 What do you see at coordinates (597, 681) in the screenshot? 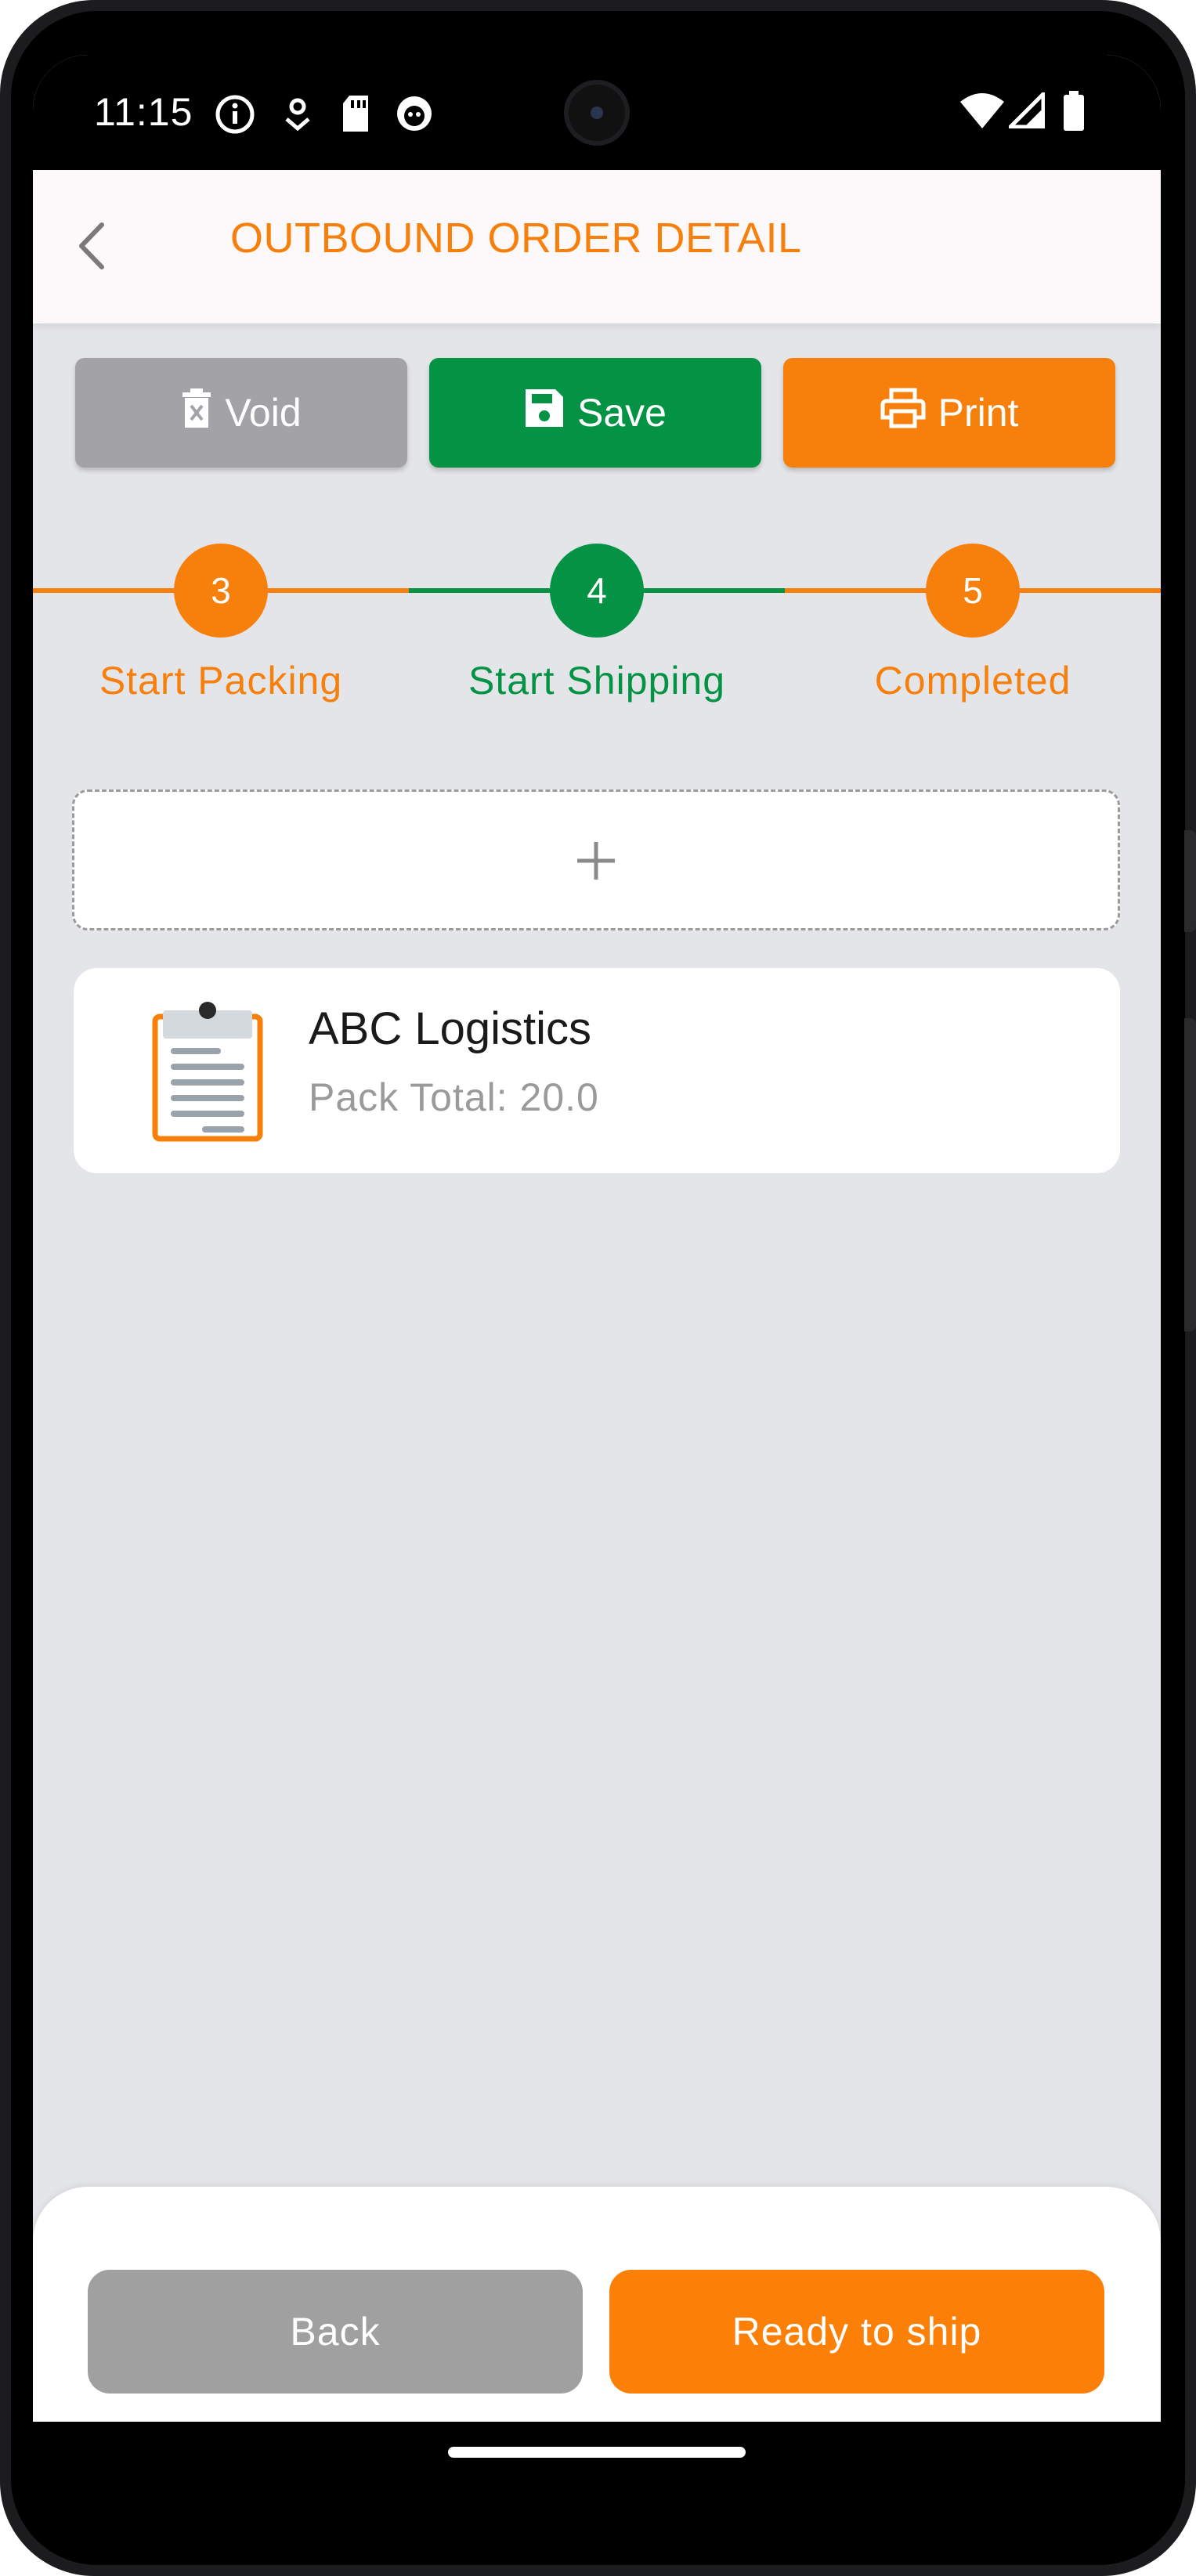
I see `step-label-shipping: Start Shipping` at bounding box center [597, 681].